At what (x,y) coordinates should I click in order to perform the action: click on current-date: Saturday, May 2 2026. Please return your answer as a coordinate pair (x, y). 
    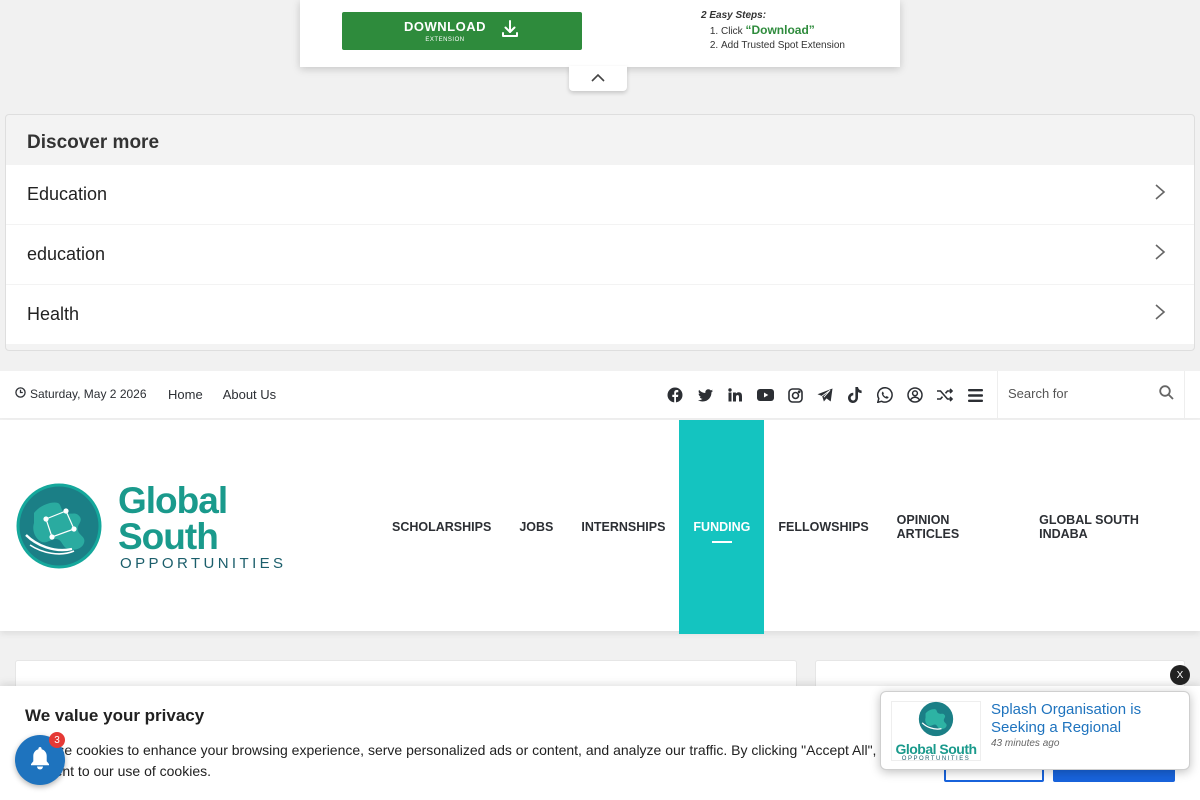
    Looking at the image, I should click on (81, 394).